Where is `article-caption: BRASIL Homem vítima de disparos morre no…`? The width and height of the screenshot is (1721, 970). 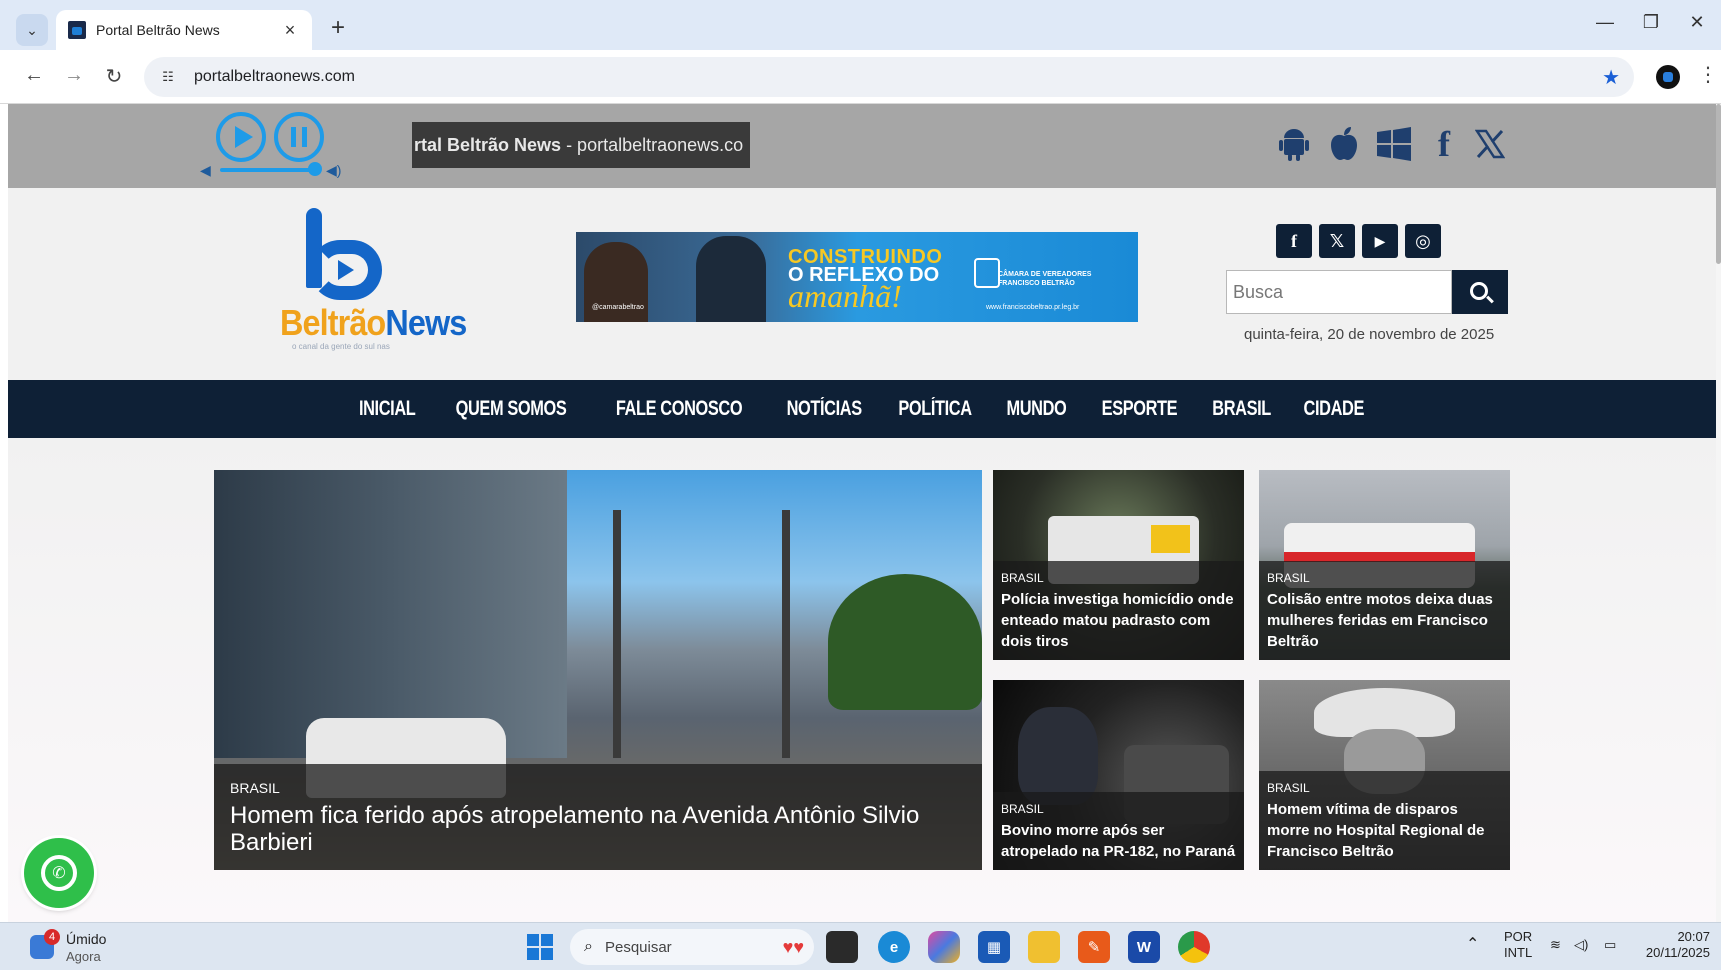 article-caption: BRASIL Homem vítima de disparos morre no… is located at coordinates (1384, 820).